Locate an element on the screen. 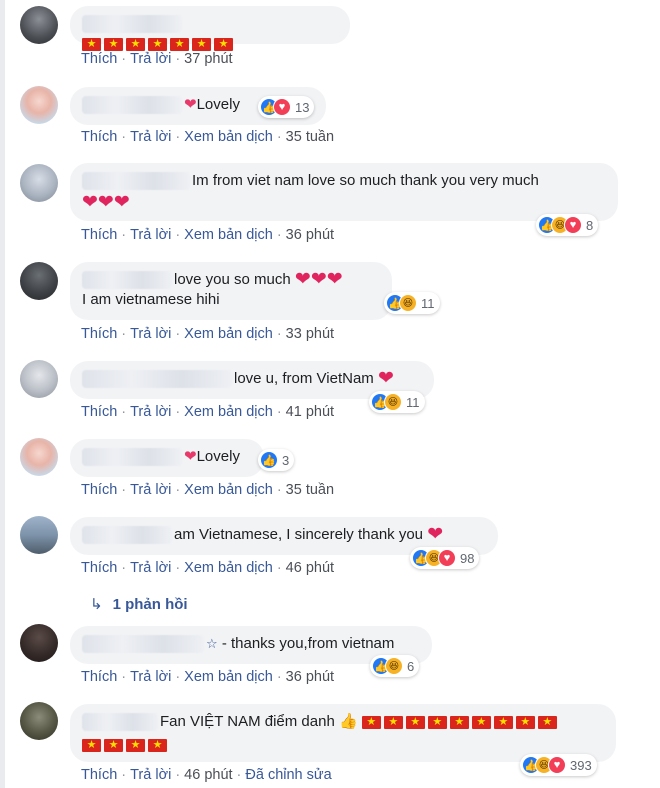 The image size is (660, 788). reaction-count: 3 is located at coordinates (286, 460).